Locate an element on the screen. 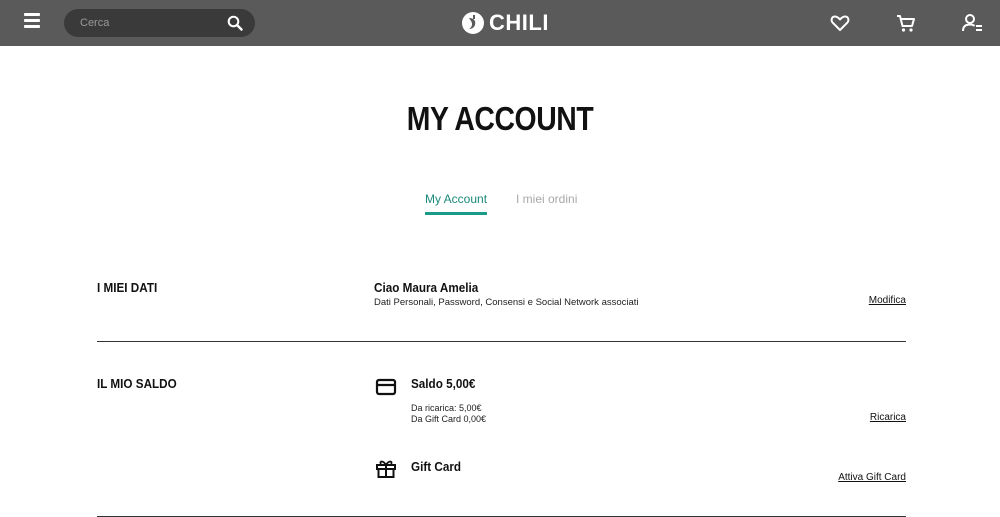  top-navigation-bar: CHILI is located at coordinates (500, 23).